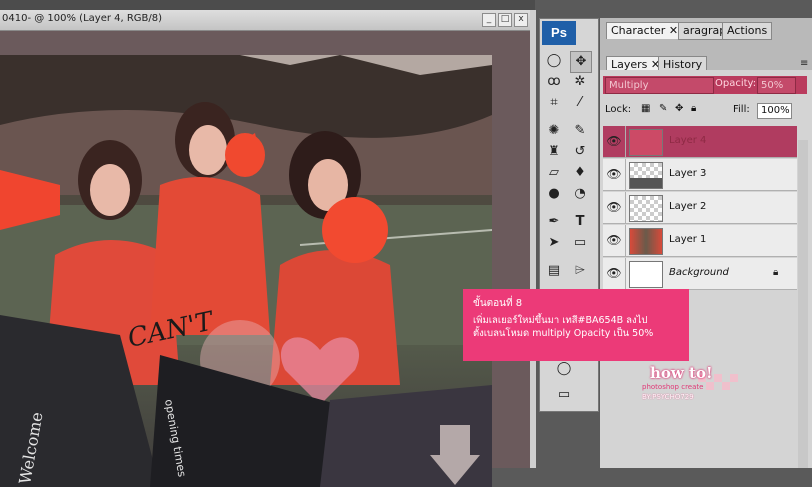 The height and width of the screenshot is (487, 812). Describe the element at coordinates (563, 333) in the screenshot. I see `callout-line-2: ตั้งเบลนโหมด multiply Opacity เป็น 50%` at that location.